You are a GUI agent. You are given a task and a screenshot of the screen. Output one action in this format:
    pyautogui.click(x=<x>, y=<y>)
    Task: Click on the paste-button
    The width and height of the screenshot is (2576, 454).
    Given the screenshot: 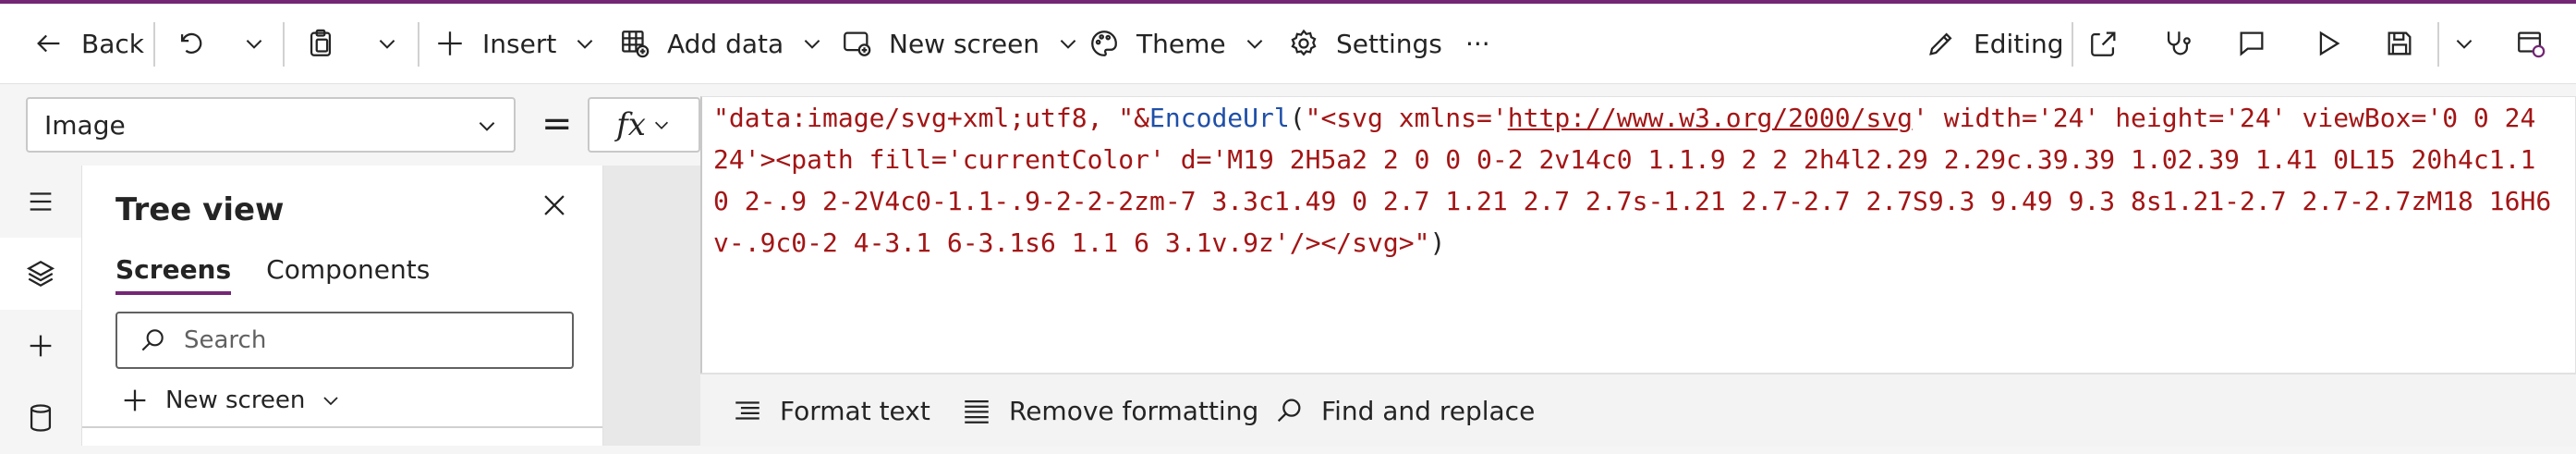 What is the action you would take?
    pyautogui.click(x=320, y=43)
    